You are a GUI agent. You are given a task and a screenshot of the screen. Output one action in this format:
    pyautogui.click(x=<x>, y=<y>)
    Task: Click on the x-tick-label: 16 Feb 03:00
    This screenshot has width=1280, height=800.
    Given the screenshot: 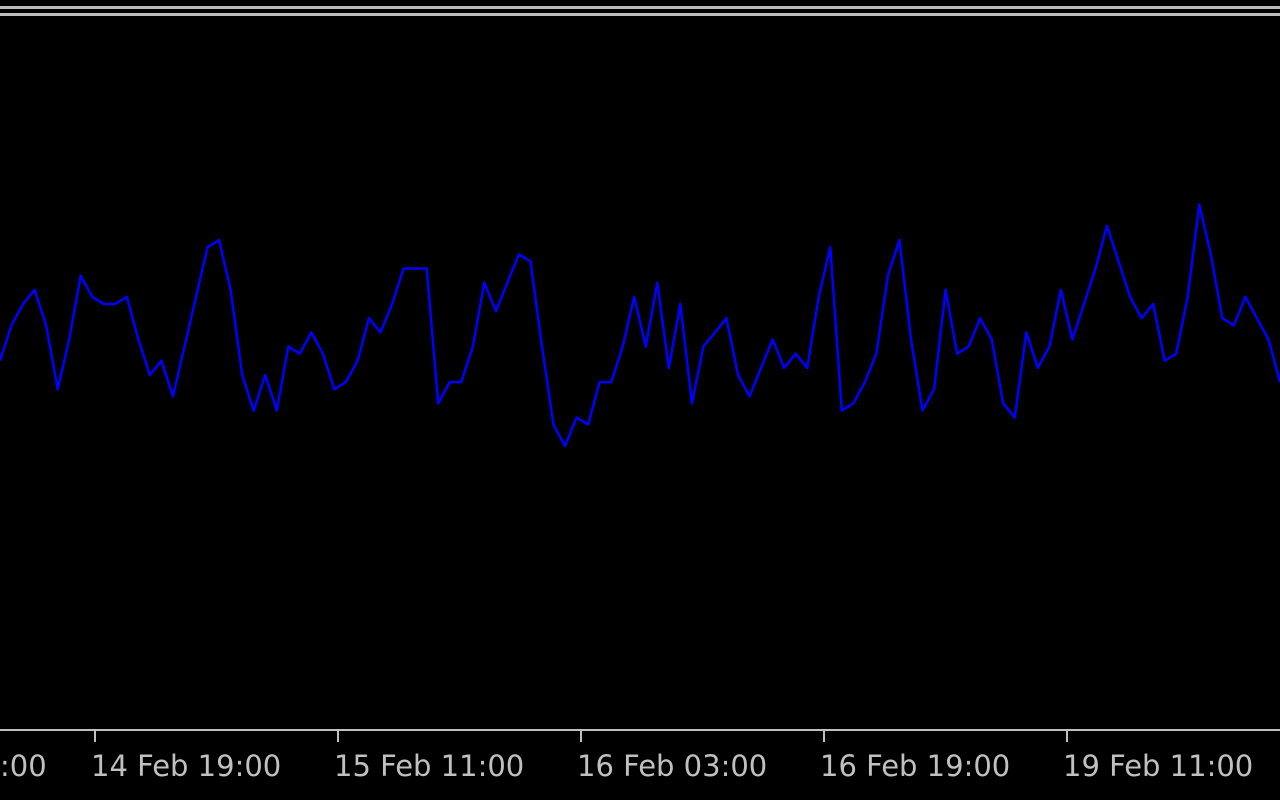 What is the action you would take?
    pyautogui.click(x=672, y=766)
    